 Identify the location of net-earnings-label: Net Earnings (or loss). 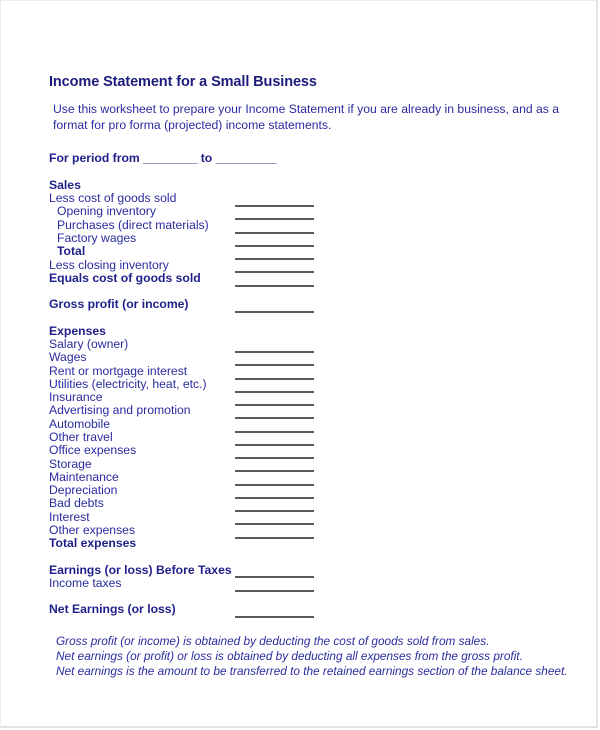
(112, 609).